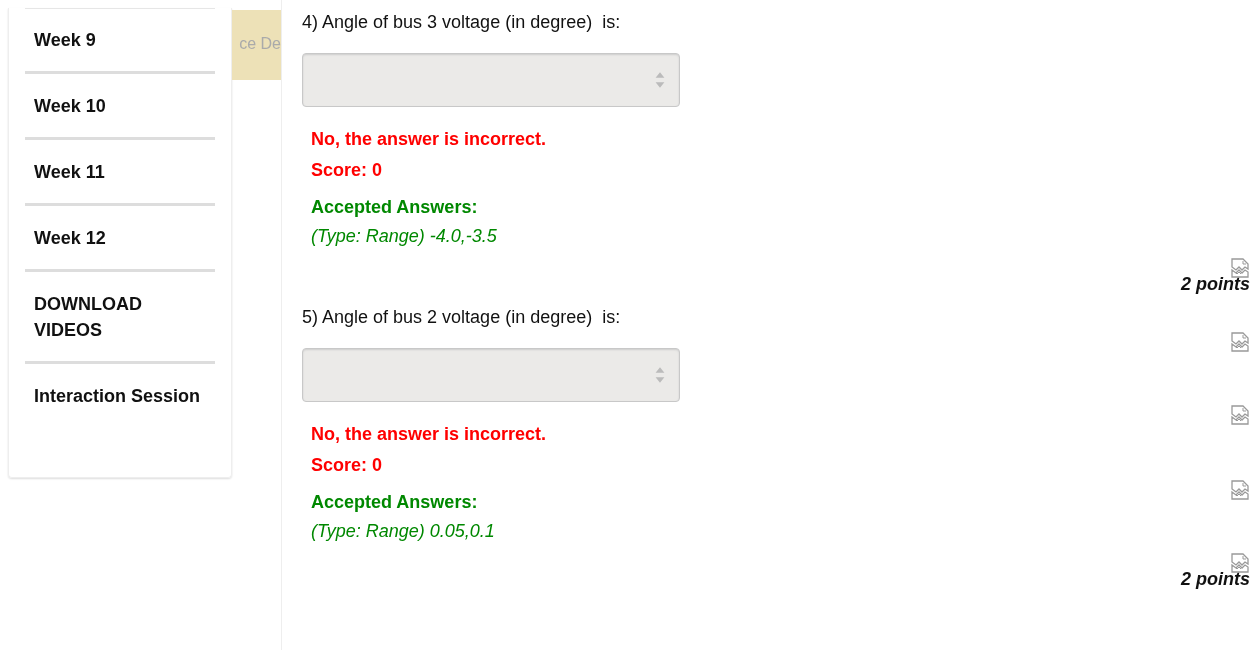 This screenshot has height=650, width=1256. What do you see at coordinates (403, 531) in the screenshot?
I see `accepted-answer-text: (Type: Range) 0.05,0.1` at bounding box center [403, 531].